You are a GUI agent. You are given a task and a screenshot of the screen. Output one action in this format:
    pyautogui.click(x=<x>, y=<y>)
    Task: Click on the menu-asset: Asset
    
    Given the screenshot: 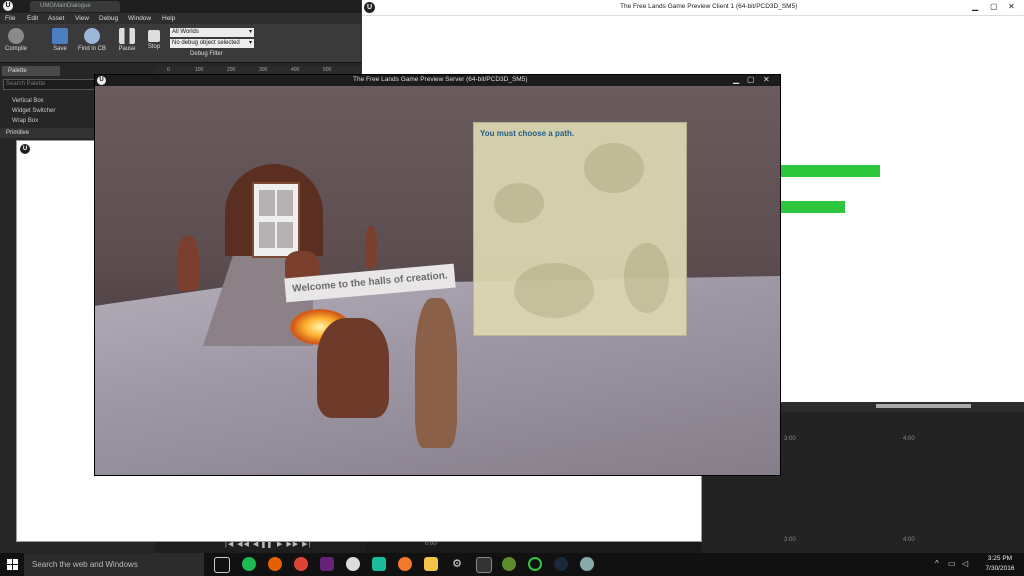 What is the action you would take?
    pyautogui.click(x=56, y=18)
    